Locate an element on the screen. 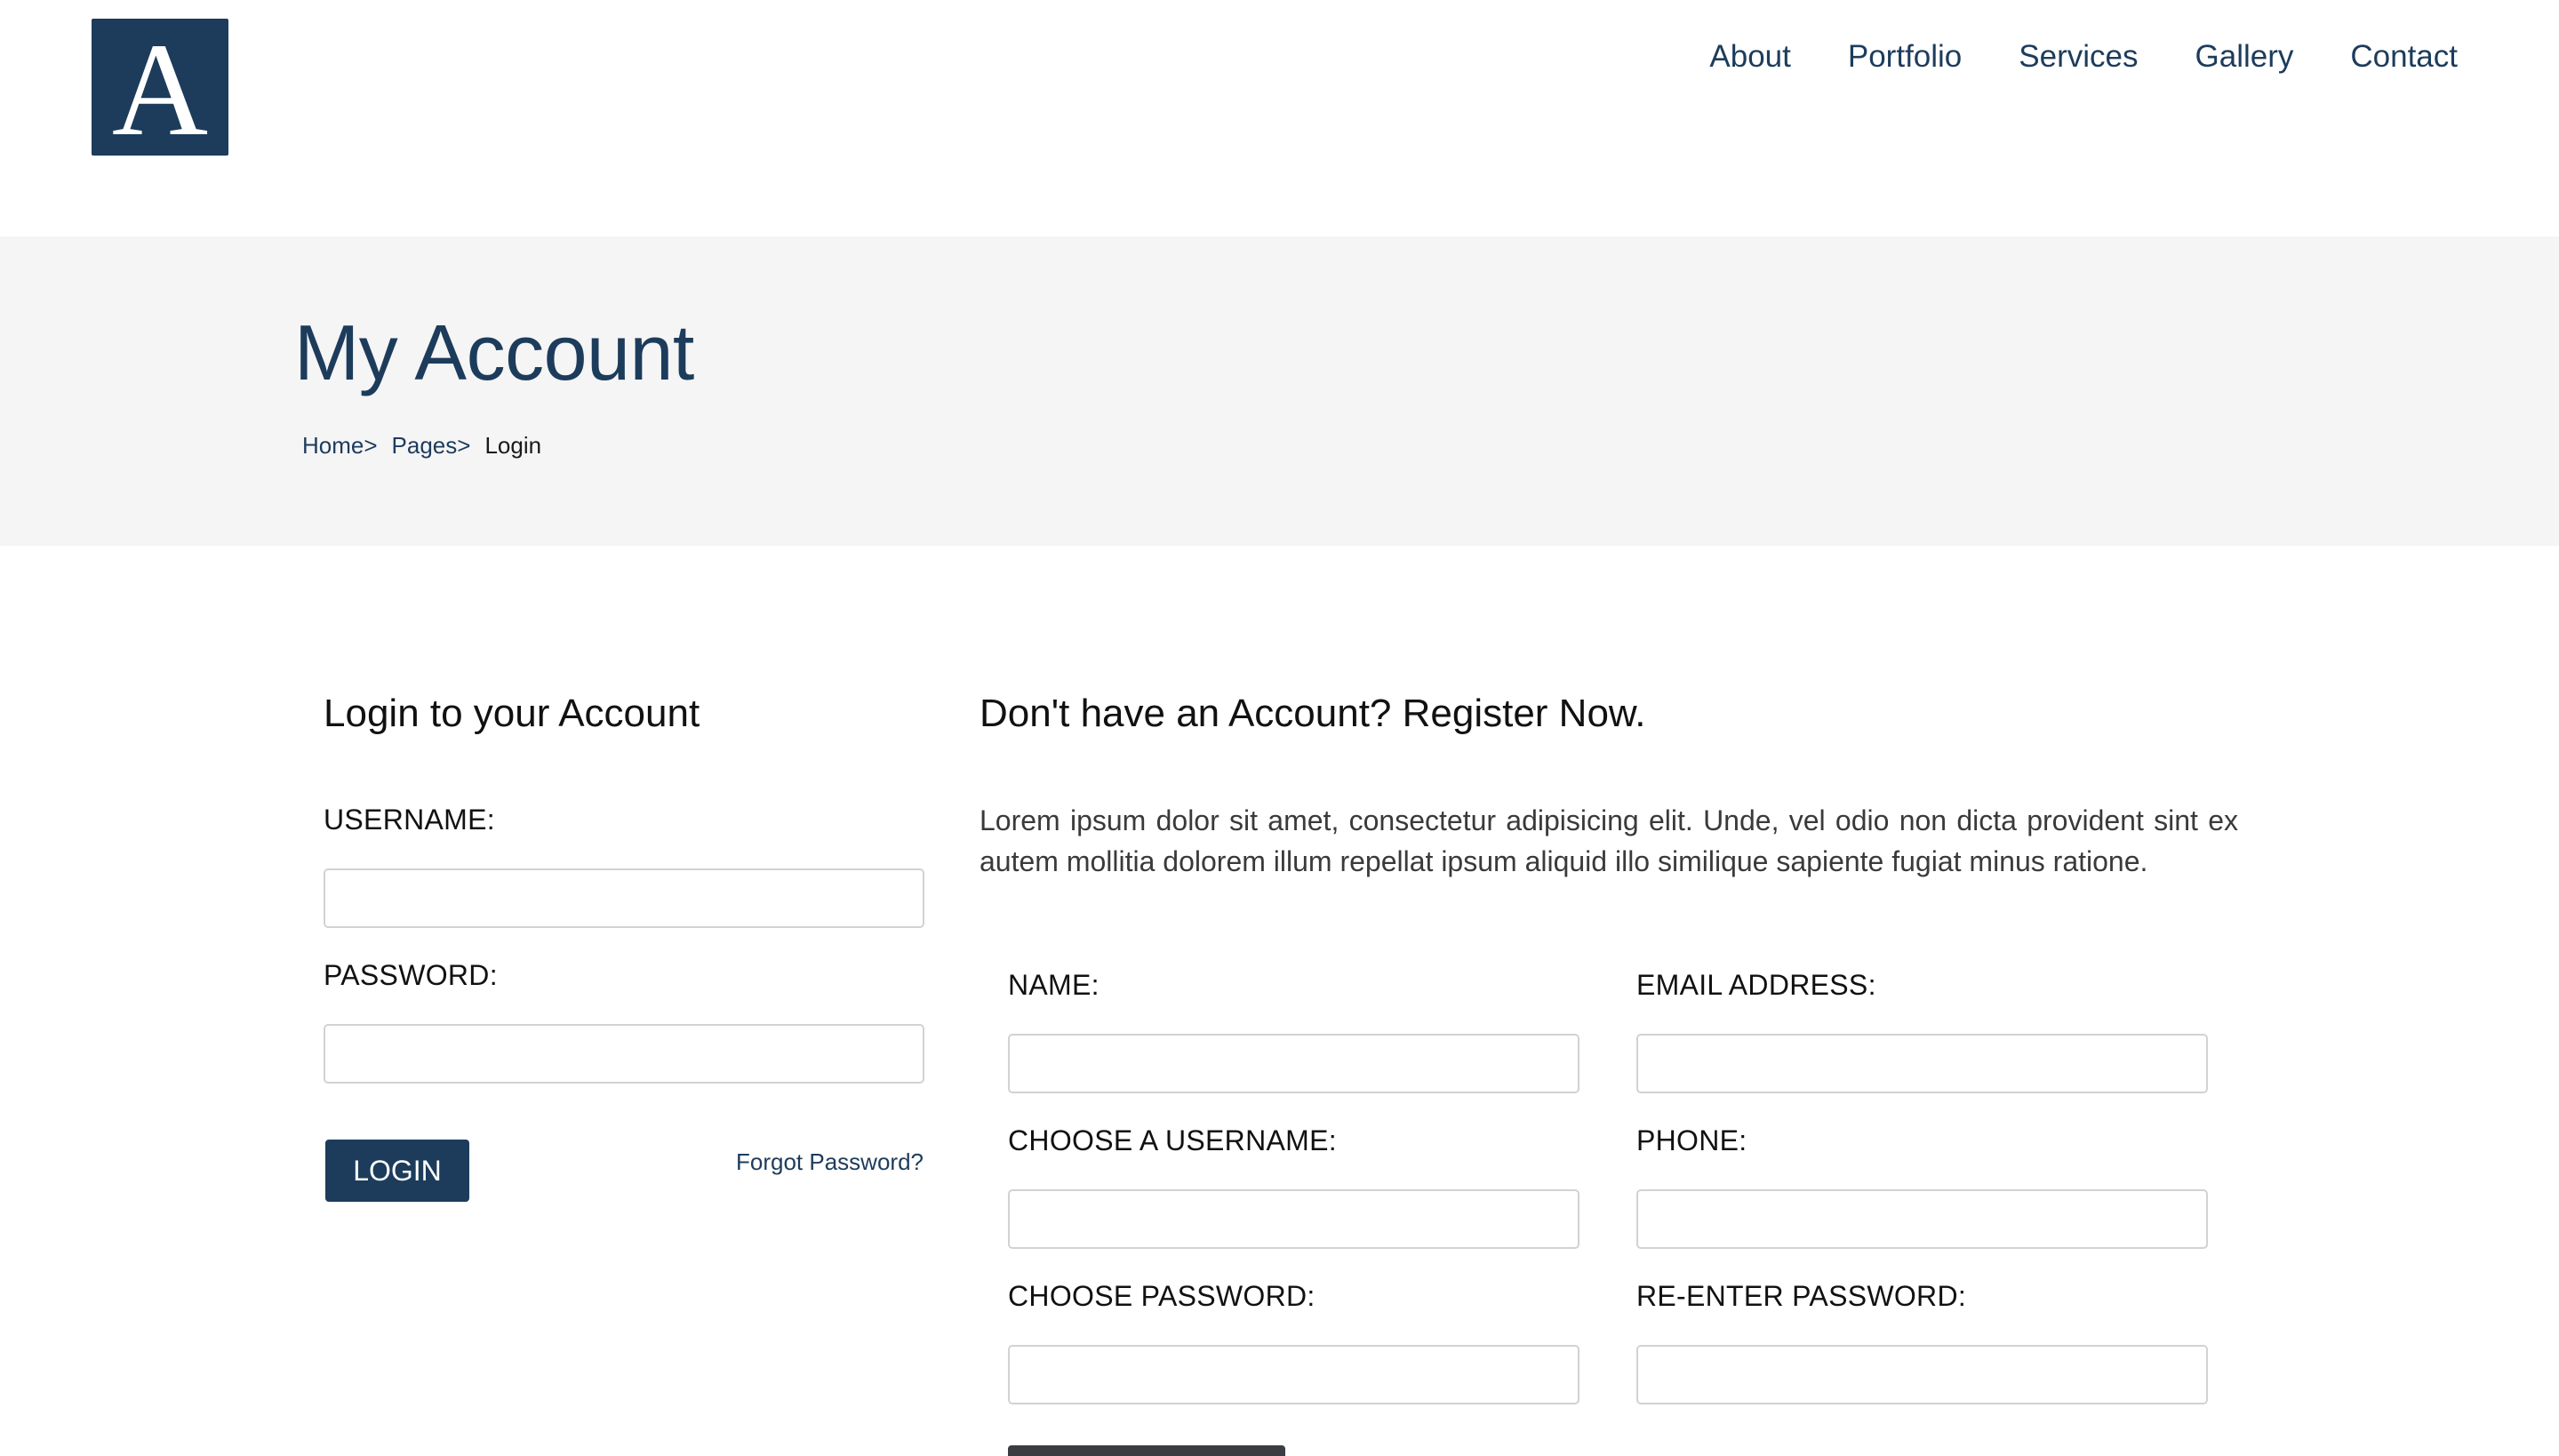 This screenshot has height=1456, width=2559. forgot-password-link: Forgot Password? is located at coordinates (830, 1162).